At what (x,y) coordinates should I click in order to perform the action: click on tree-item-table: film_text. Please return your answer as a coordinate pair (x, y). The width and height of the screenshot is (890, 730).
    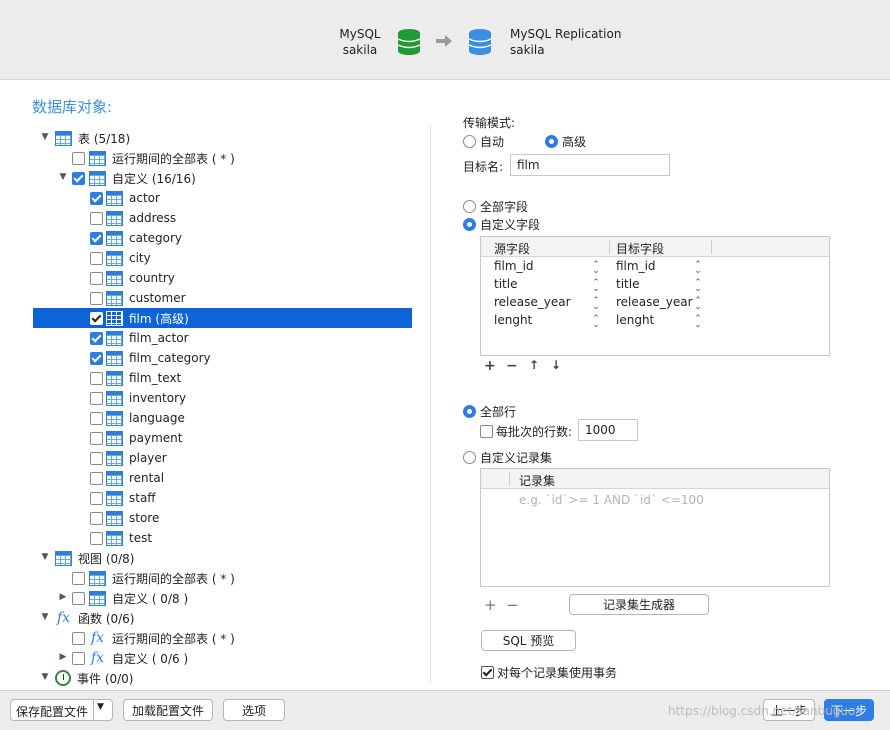
    Looking at the image, I should click on (135, 378).